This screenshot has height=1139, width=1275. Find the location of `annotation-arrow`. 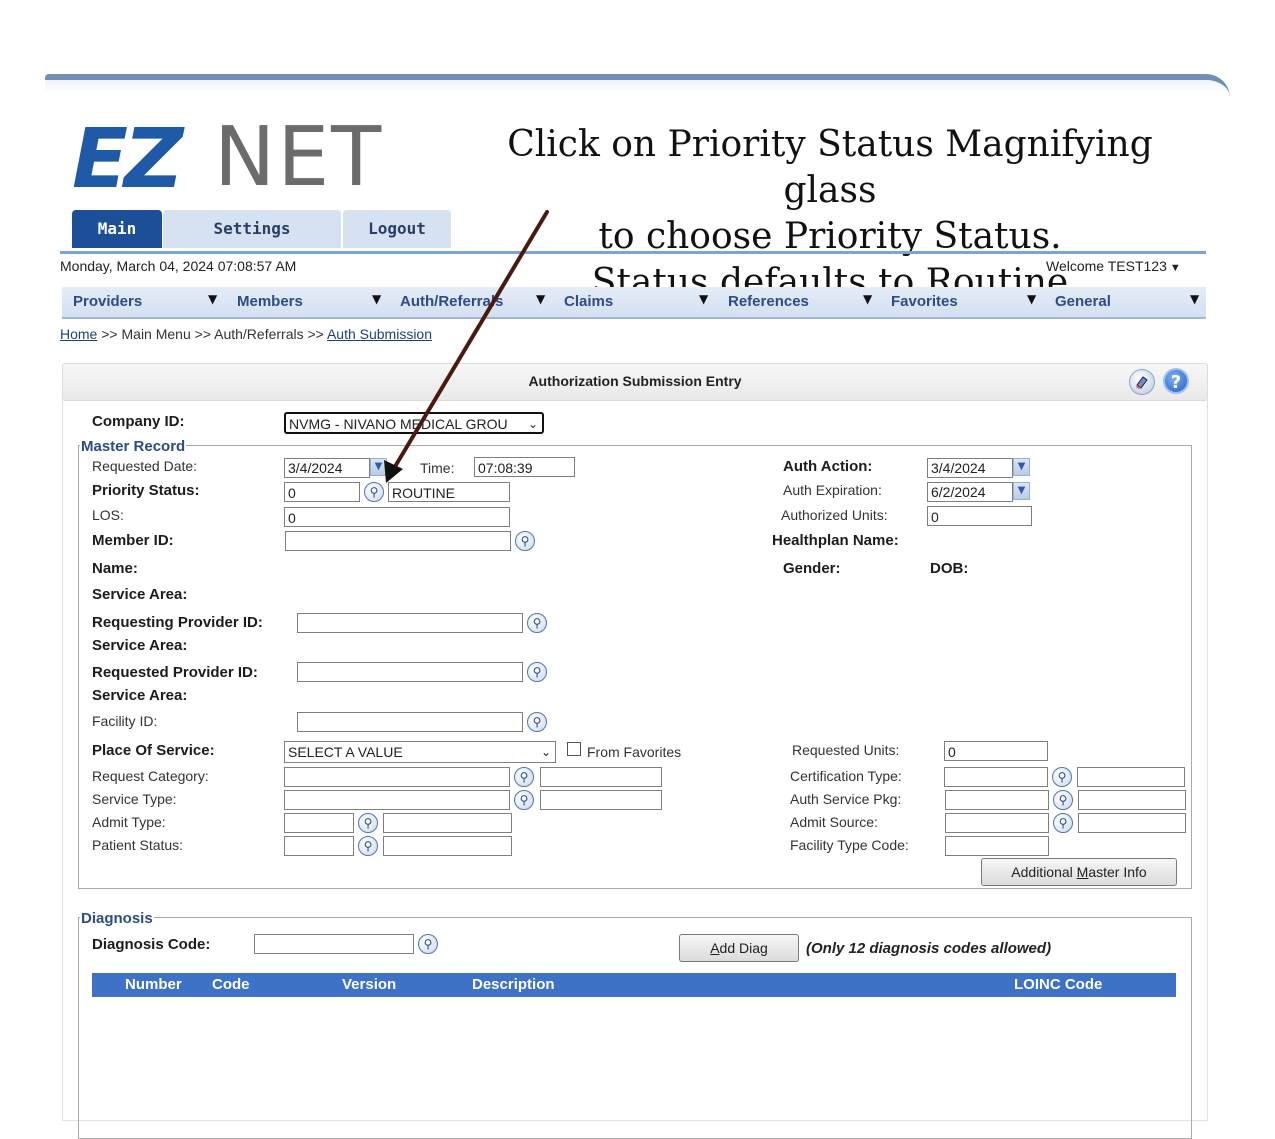

annotation-arrow is located at coordinates (466, 346).